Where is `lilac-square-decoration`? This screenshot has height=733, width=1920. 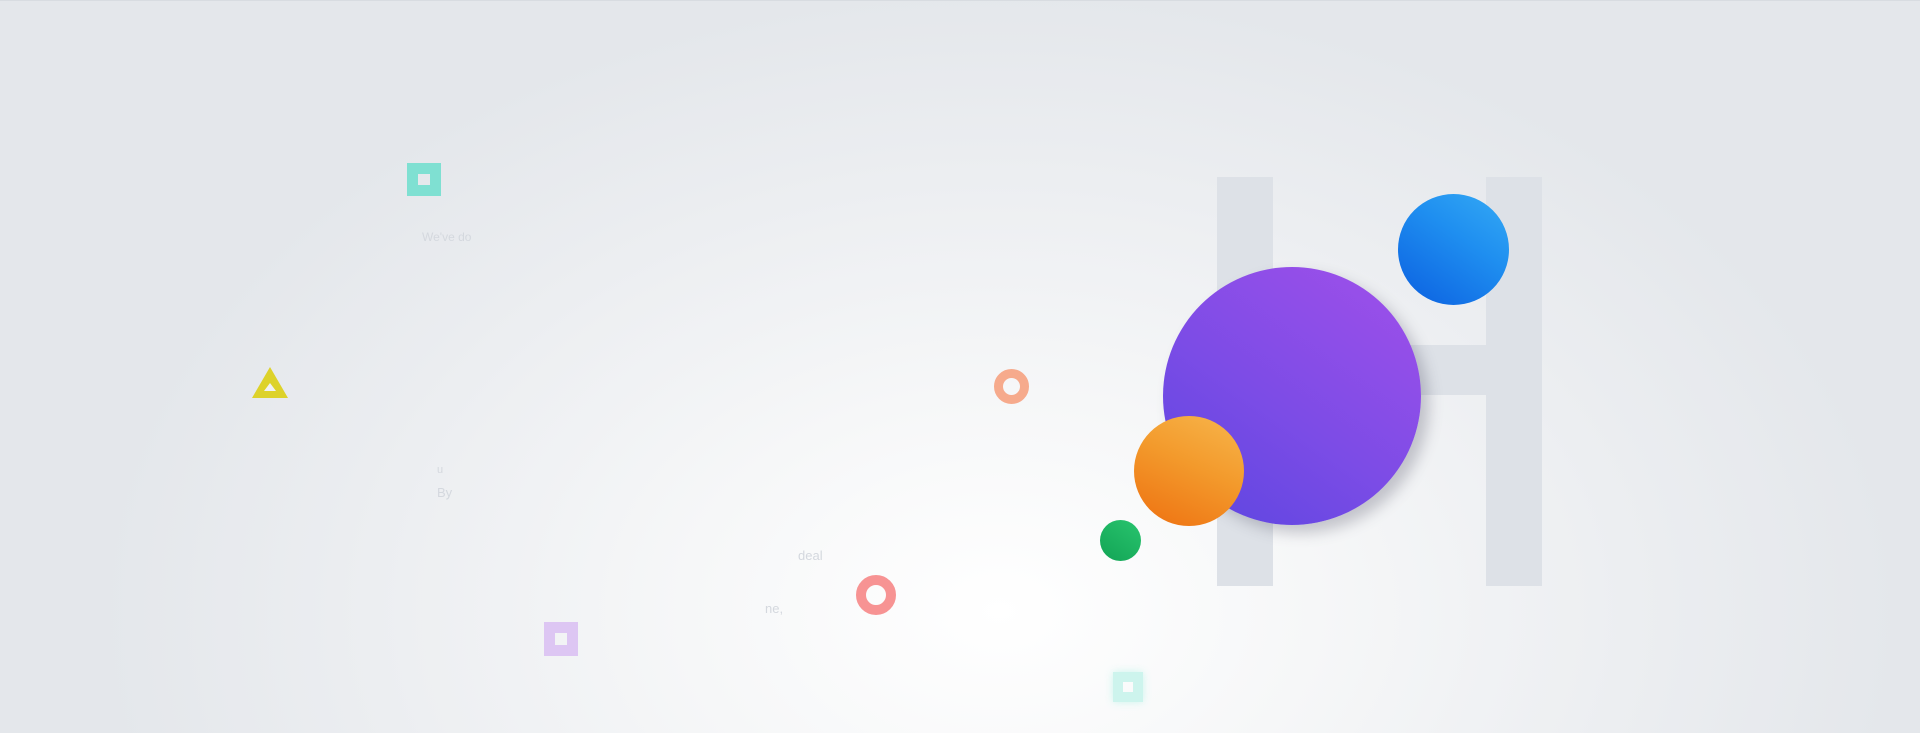 lilac-square-decoration is located at coordinates (561, 639).